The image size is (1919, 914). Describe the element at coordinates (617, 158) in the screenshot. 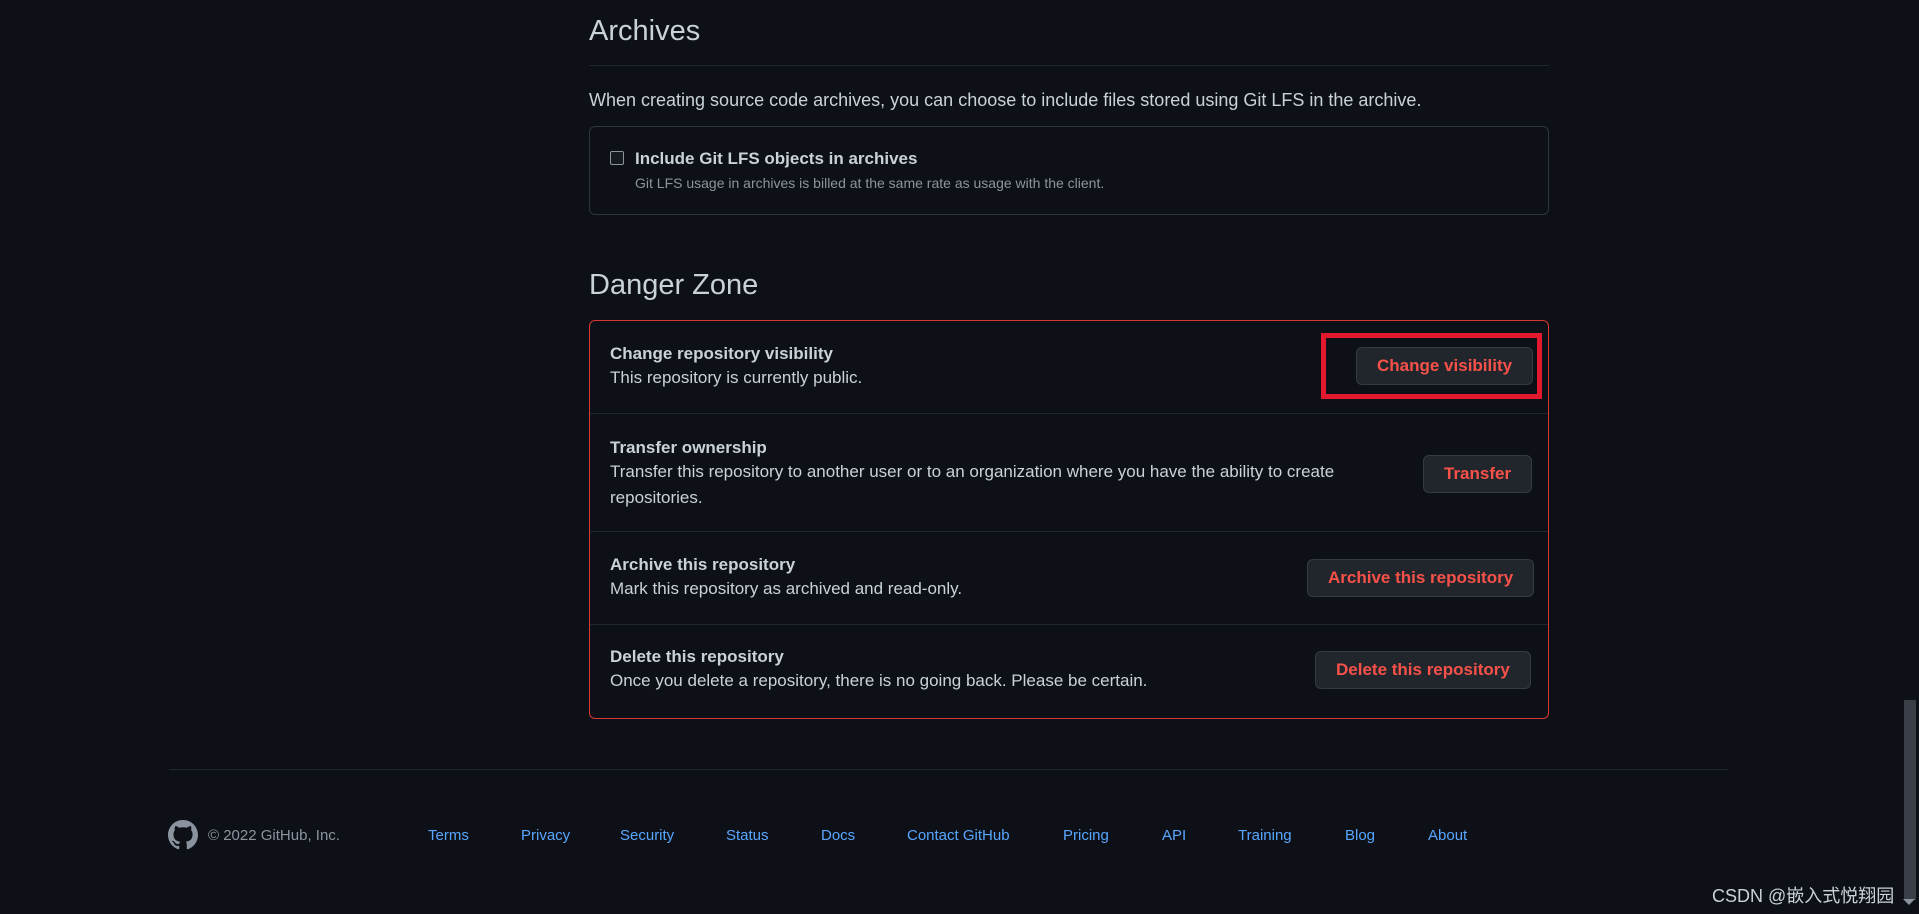

I see `include-lfs-checkbox` at that location.